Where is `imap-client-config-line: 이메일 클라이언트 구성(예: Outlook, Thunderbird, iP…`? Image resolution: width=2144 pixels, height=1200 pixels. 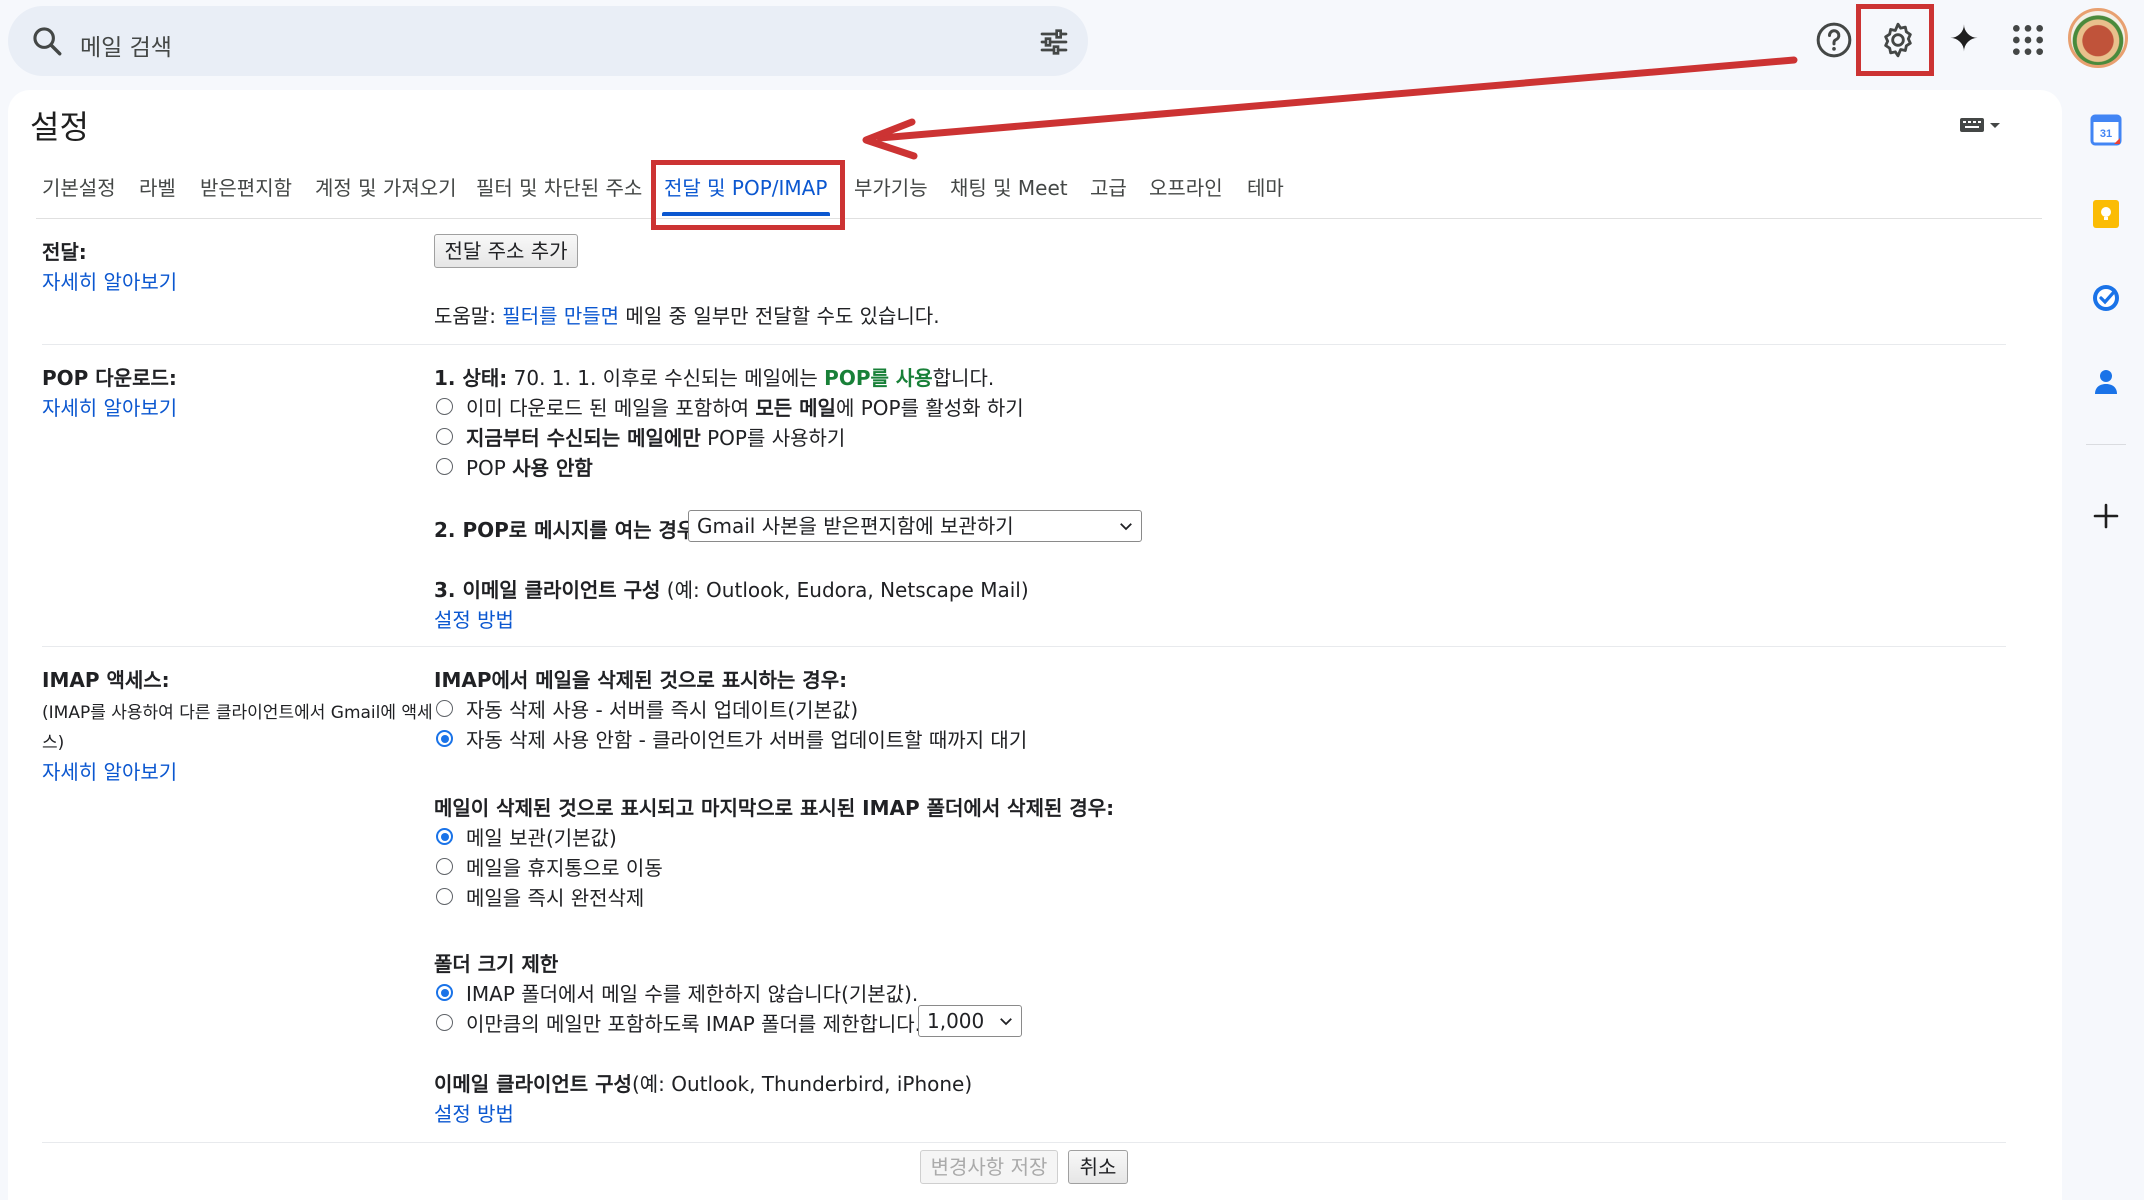 imap-client-config-line: 이메일 클라이언트 구성(예: Outlook, Thunderbird, iP… is located at coordinates (703, 1082).